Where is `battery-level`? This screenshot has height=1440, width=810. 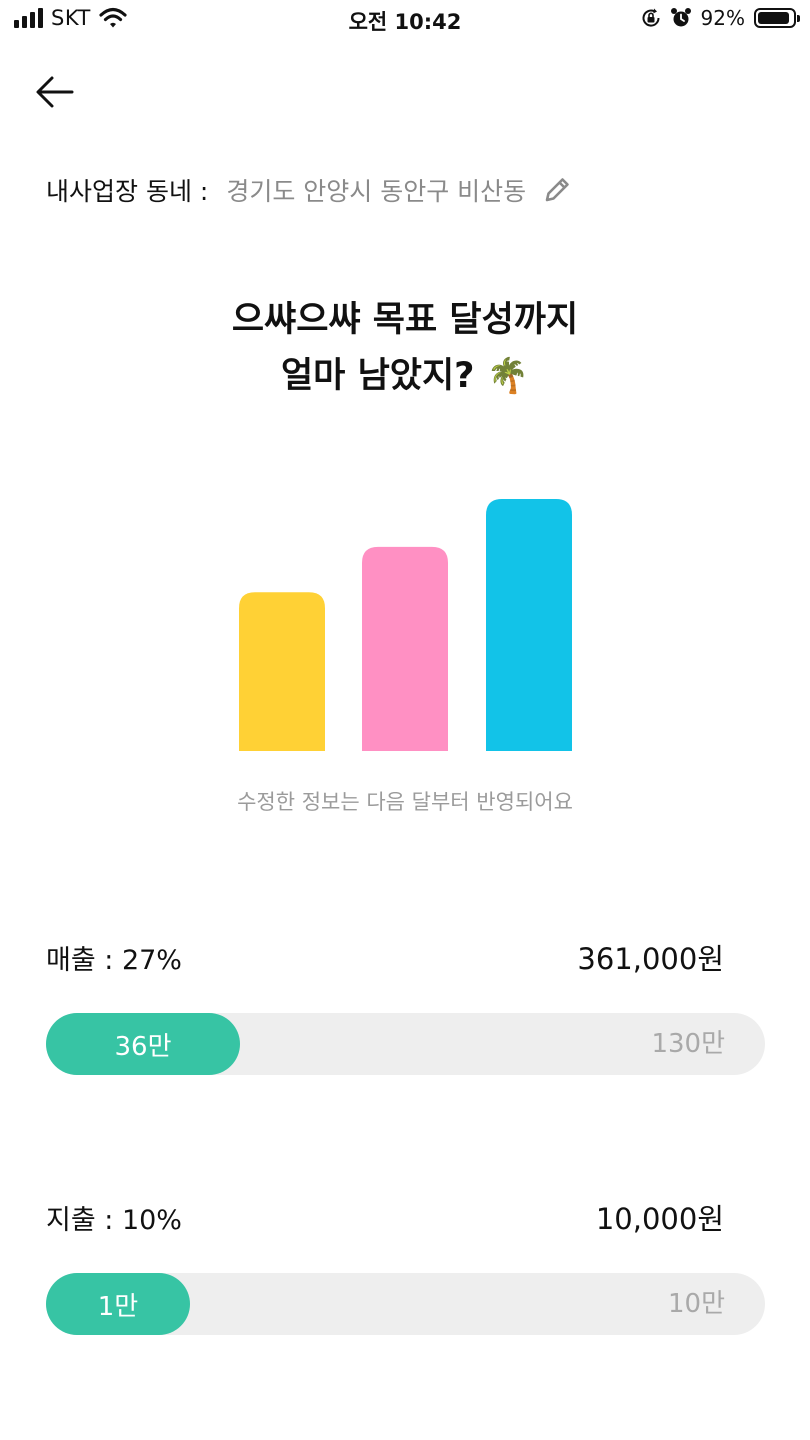 battery-level is located at coordinates (773, 18).